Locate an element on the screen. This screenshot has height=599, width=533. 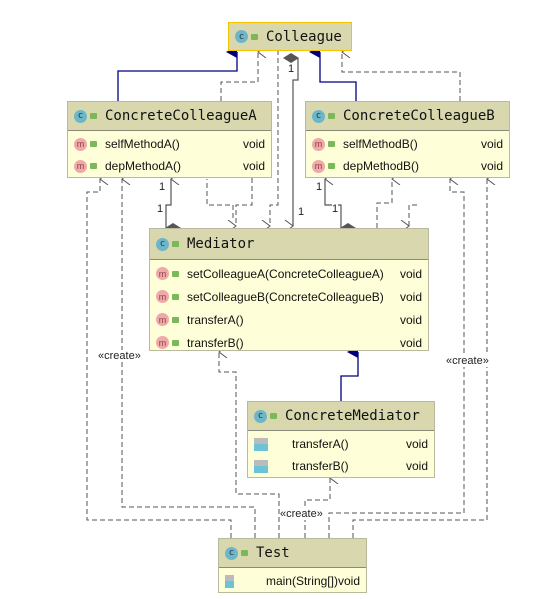
method-row: main(String[]) void is located at coordinates (292, 580).